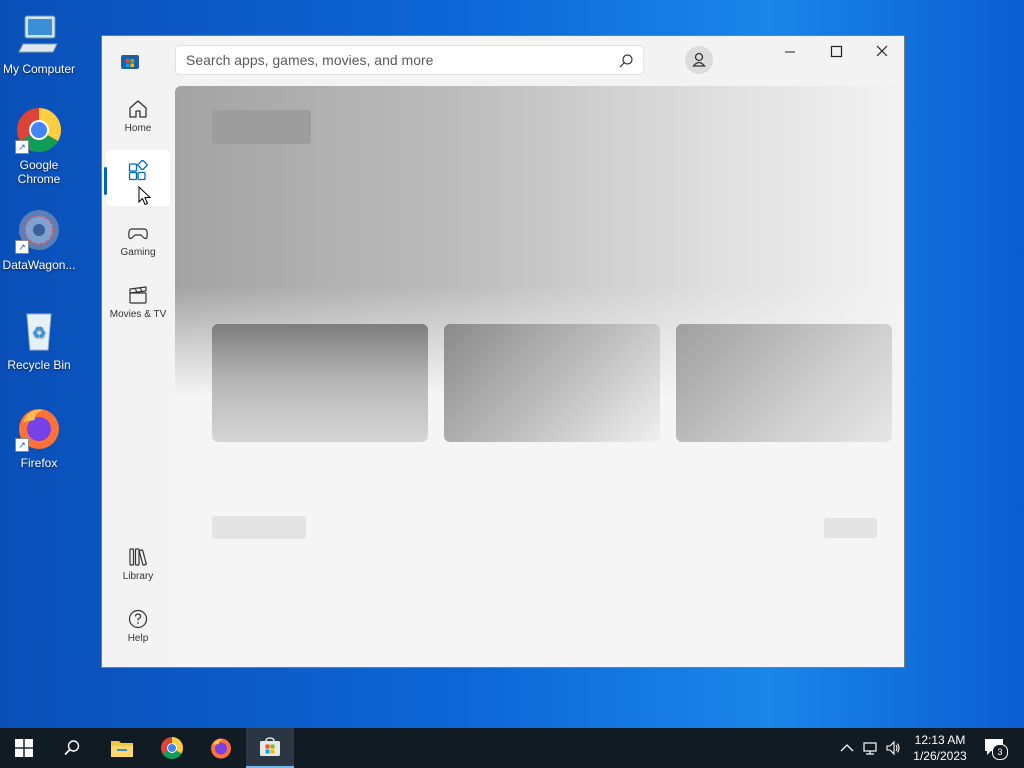 Image resolution: width=1024 pixels, height=768 pixels. I want to click on chrome-icon: ↗, so click(39, 130).